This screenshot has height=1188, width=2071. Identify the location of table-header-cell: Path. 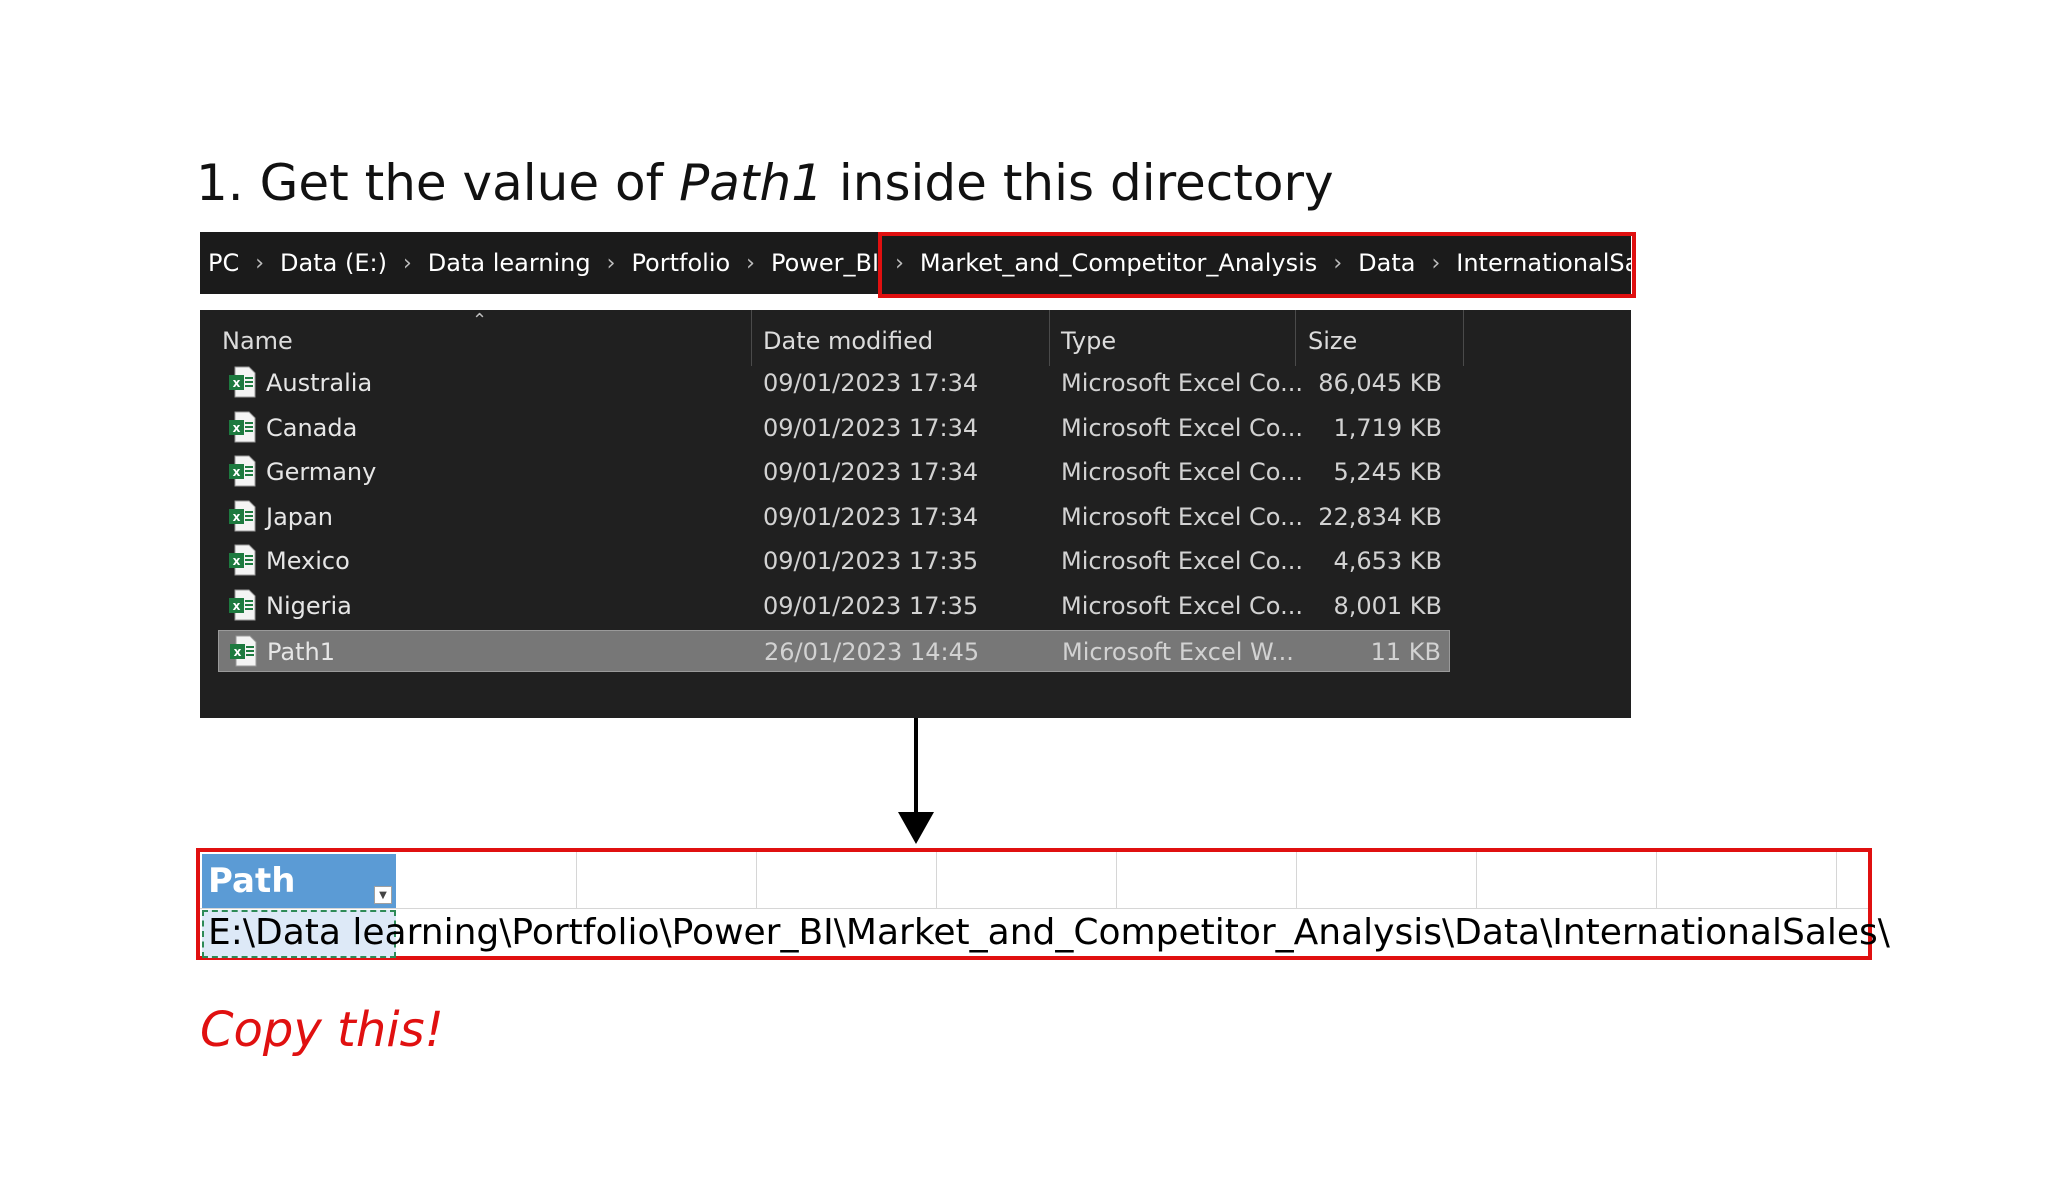
(299, 881).